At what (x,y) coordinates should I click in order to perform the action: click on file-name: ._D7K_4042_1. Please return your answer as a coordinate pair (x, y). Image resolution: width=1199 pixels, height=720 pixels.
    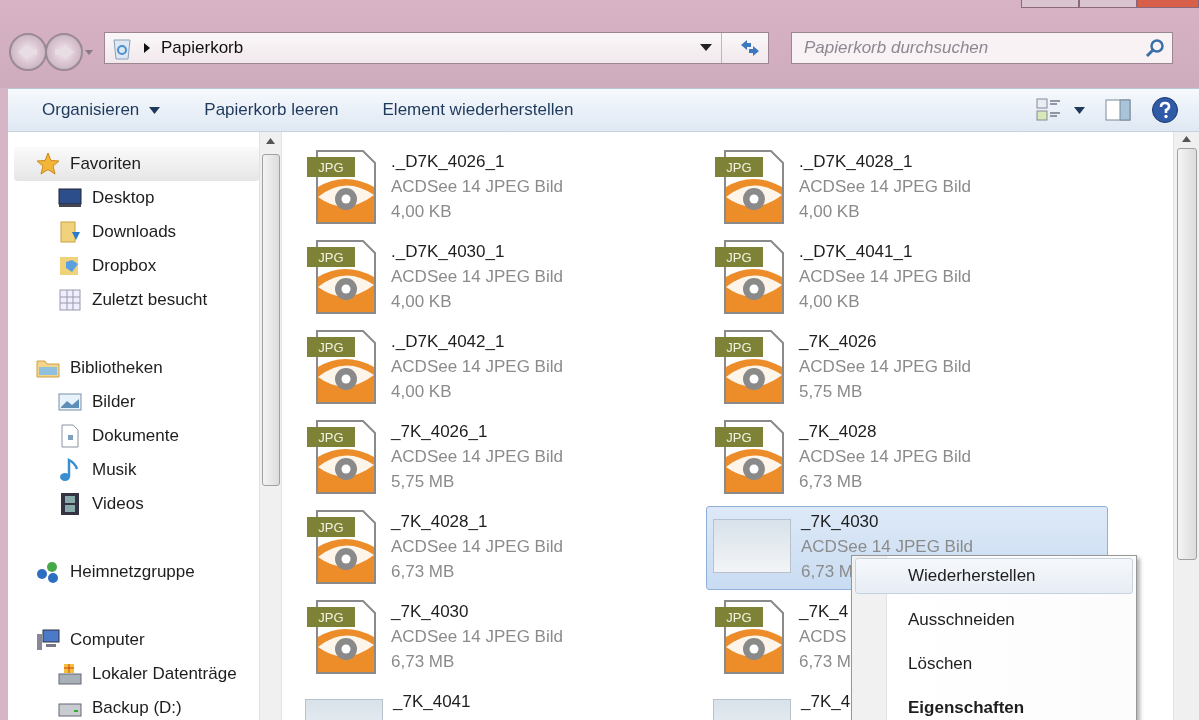
    Looking at the image, I should click on (448, 342).